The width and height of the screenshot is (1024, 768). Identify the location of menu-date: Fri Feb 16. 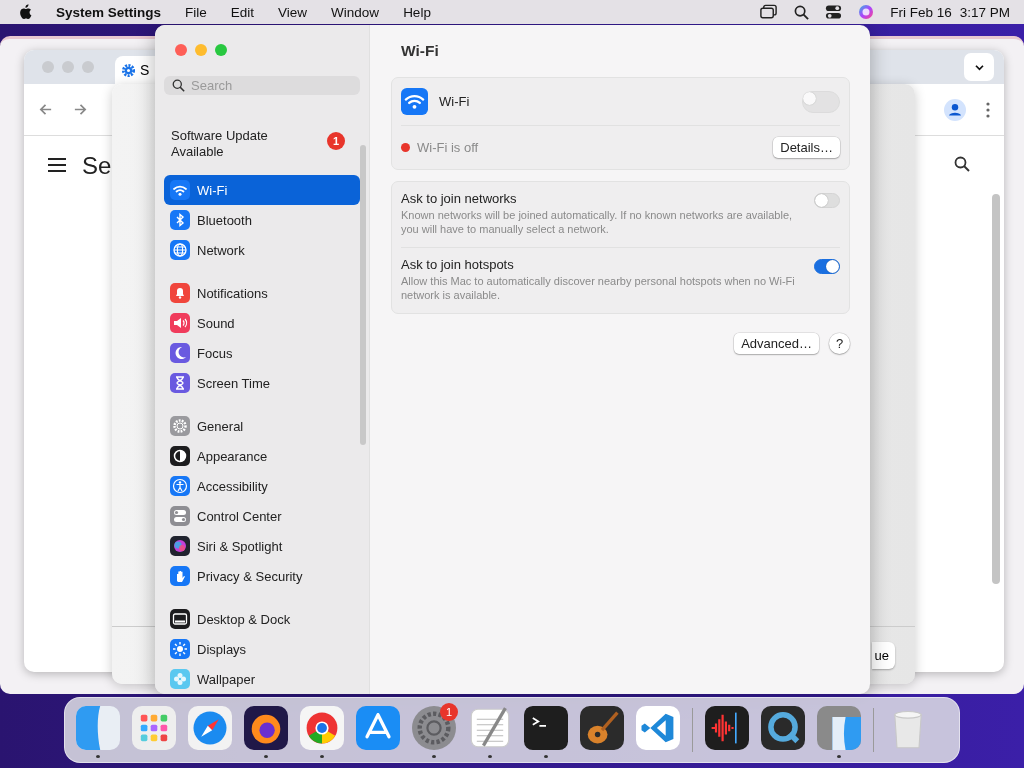
(921, 12).